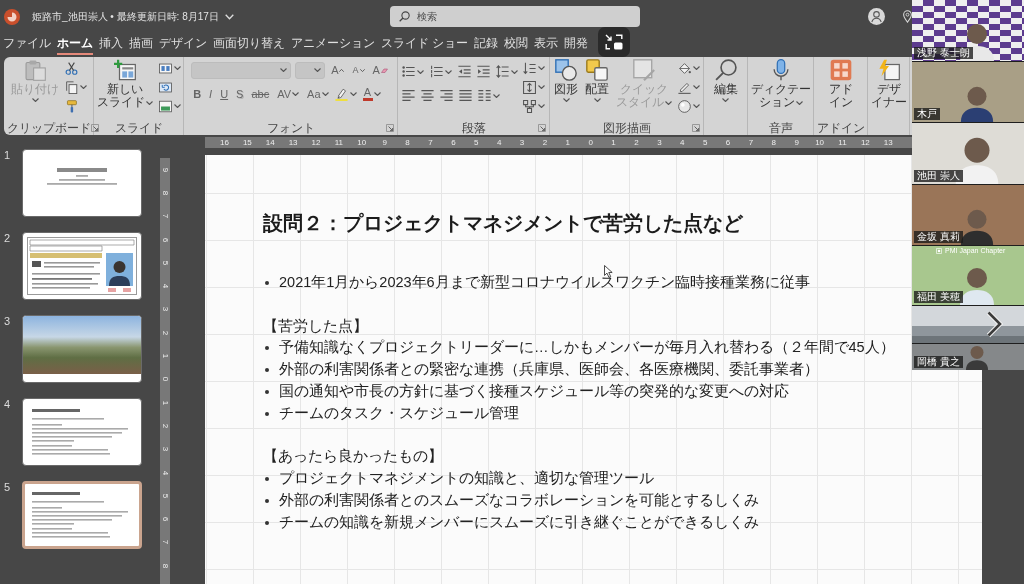 This screenshot has height=584, width=1024. What do you see at coordinates (529, 68) in the screenshot?
I see `down-arrow-lines-icon` at bounding box center [529, 68].